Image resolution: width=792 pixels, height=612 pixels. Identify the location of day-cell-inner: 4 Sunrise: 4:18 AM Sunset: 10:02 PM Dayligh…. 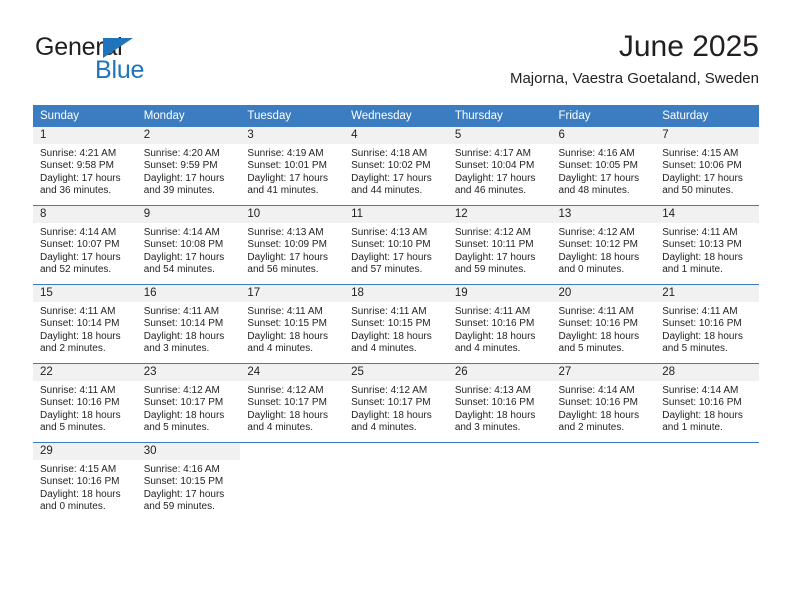
(396, 166).